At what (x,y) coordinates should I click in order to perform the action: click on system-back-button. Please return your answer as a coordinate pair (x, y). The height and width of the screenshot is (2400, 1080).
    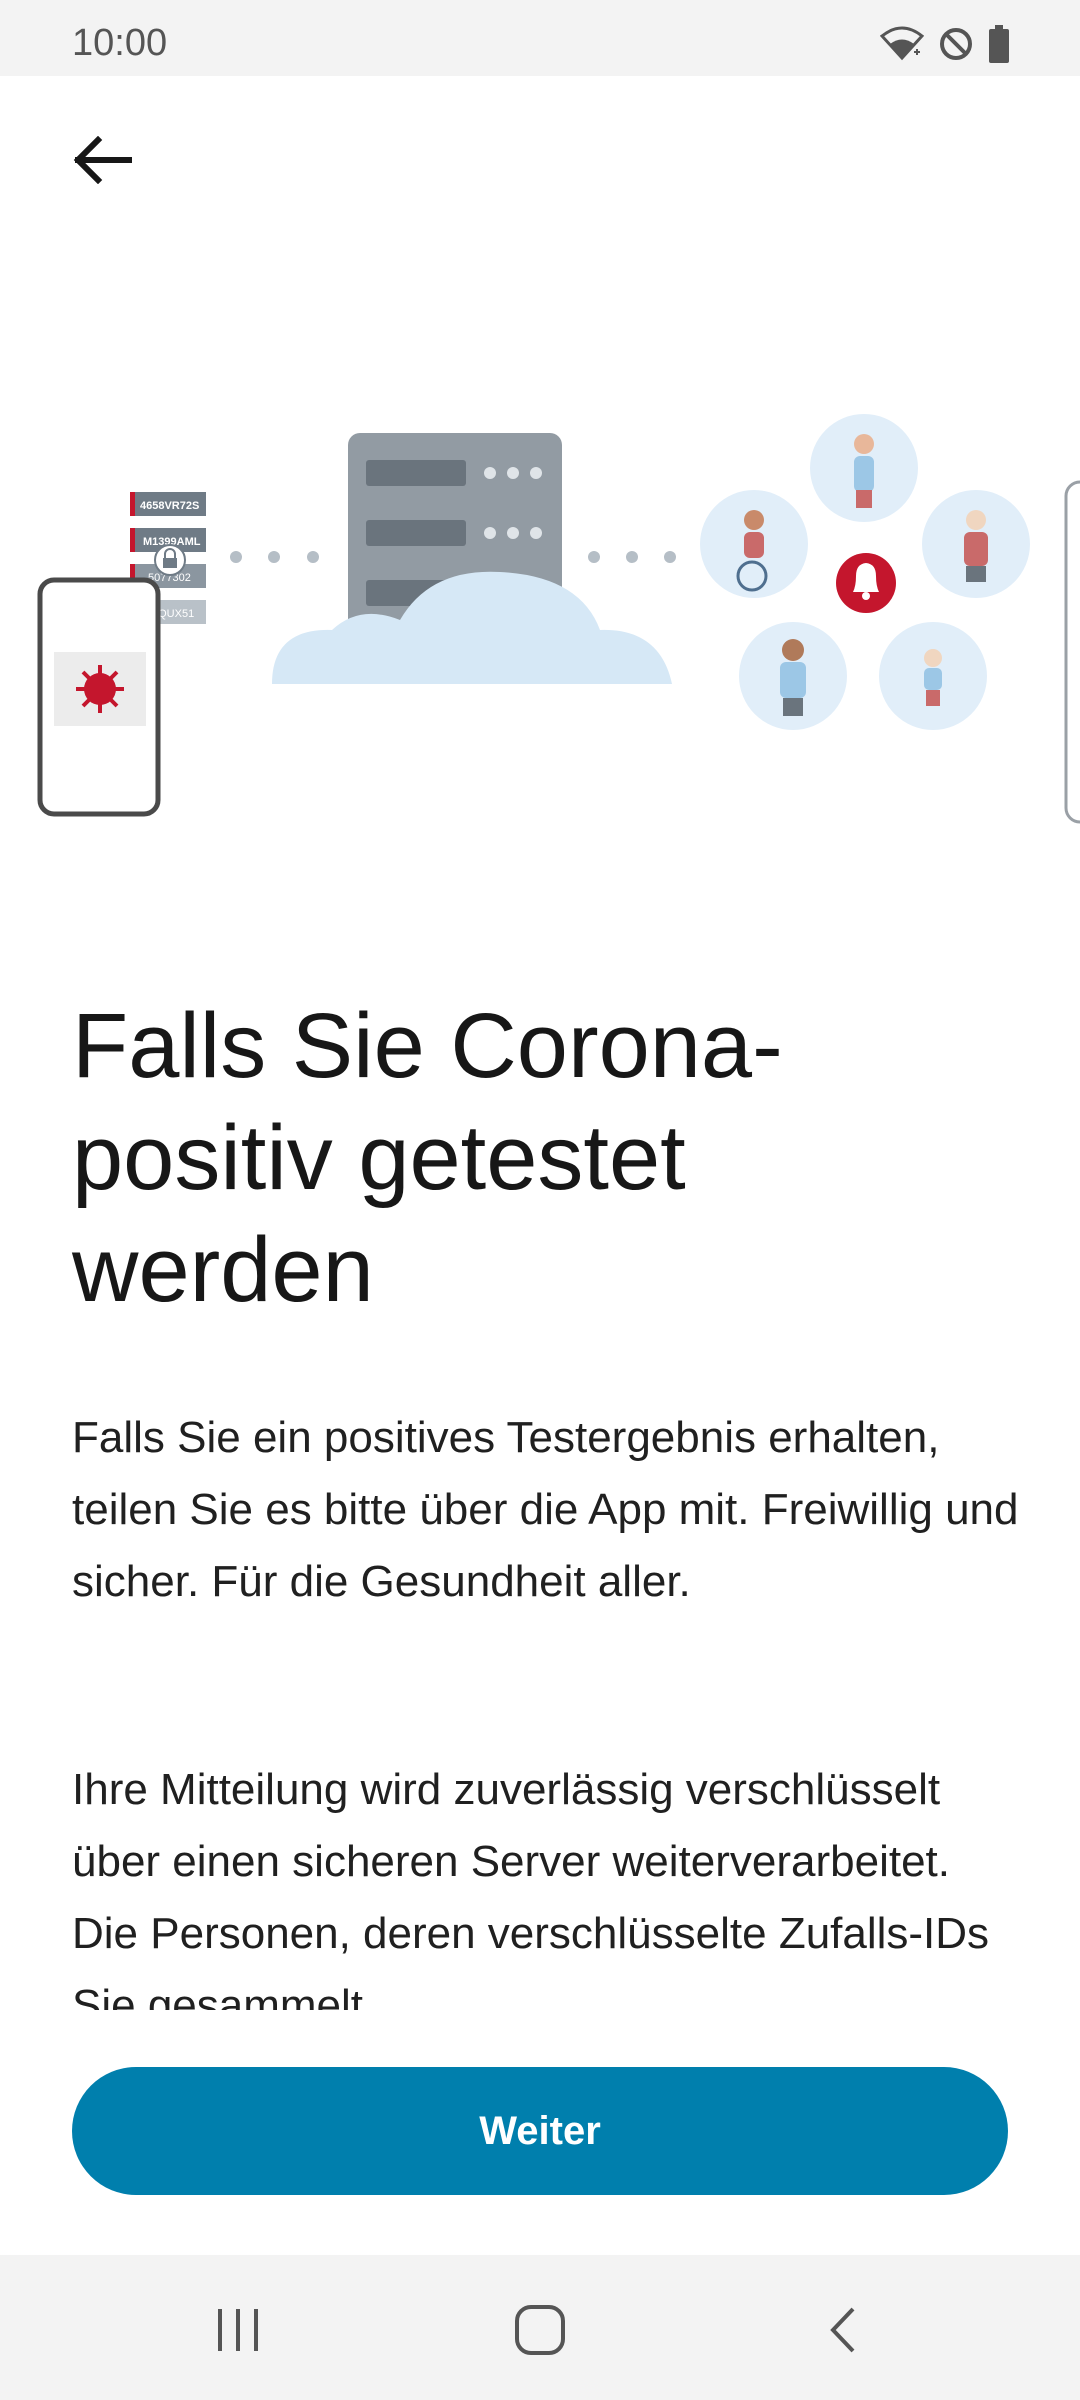
    Looking at the image, I should click on (843, 2330).